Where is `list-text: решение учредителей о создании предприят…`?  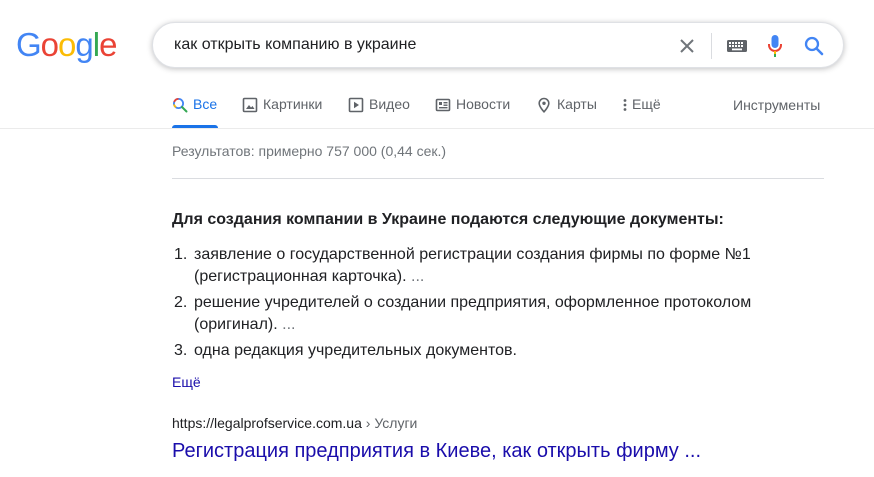 list-text: решение учредителей о создании предприят… is located at coordinates (473, 302).